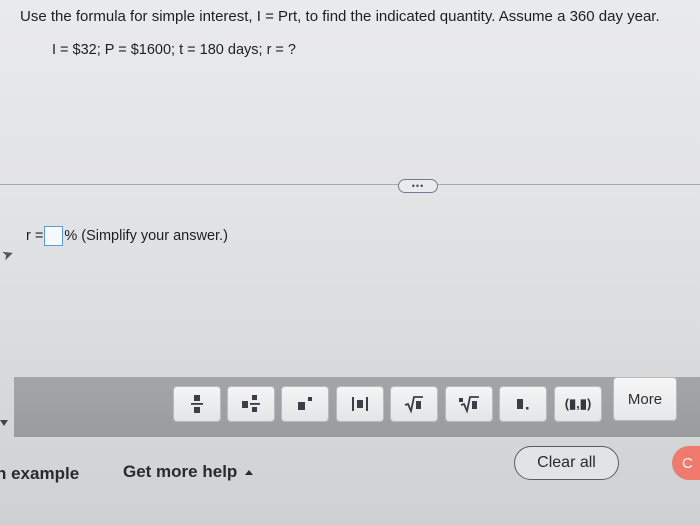  I want to click on mixed-number-button, so click(251, 404).